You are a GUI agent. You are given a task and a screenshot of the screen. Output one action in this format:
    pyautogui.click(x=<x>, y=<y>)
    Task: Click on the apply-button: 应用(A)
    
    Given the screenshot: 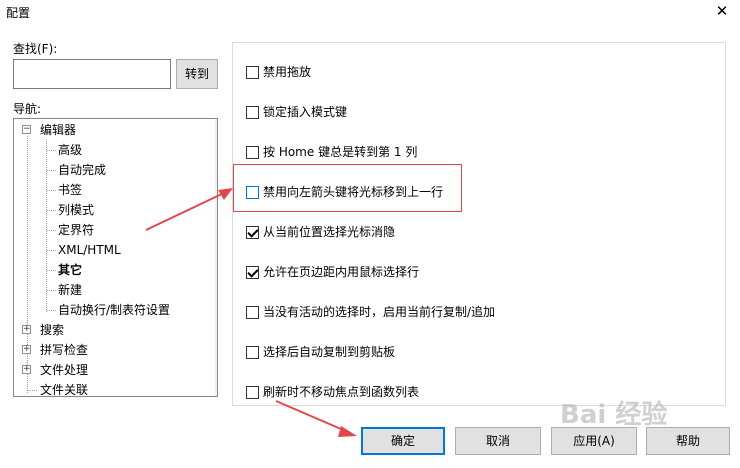 What is the action you would take?
    pyautogui.click(x=594, y=441)
    